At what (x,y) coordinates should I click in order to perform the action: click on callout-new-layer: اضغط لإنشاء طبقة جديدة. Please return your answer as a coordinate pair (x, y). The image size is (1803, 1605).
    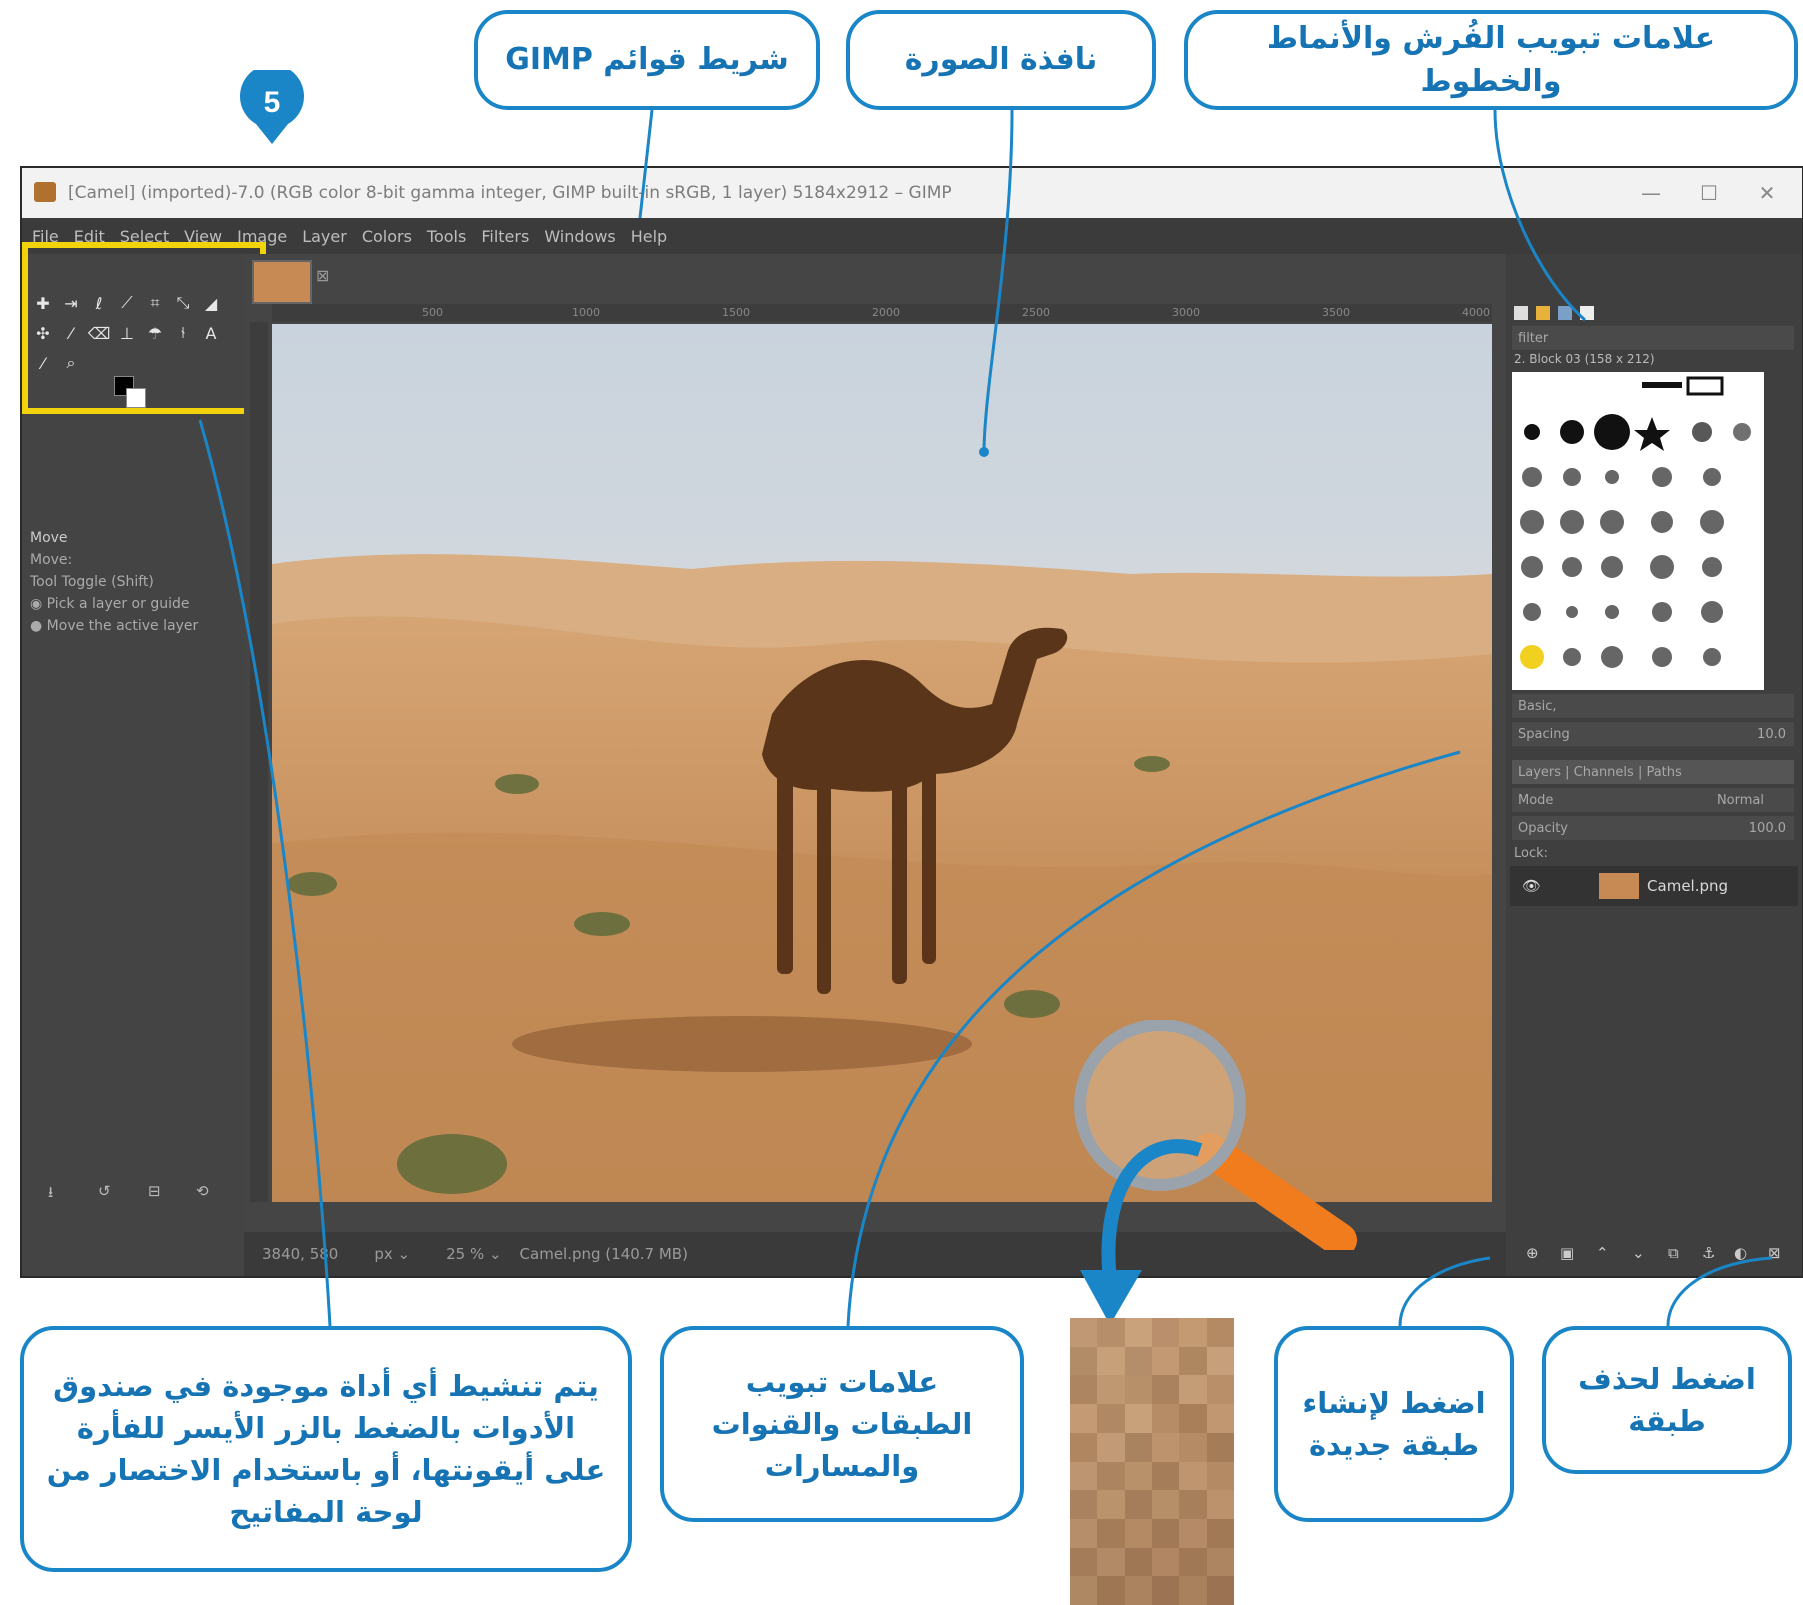
    Looking at the image, I should click on (1394, 1424).